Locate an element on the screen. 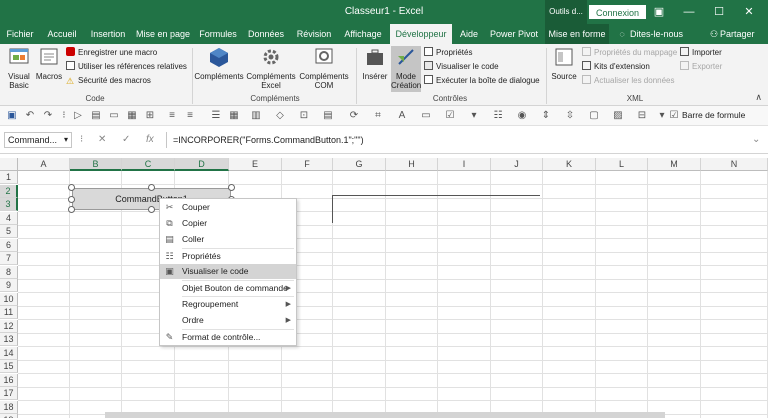 The image size is (768, 418). row-header: 14 is located at coordinates (9, 353).